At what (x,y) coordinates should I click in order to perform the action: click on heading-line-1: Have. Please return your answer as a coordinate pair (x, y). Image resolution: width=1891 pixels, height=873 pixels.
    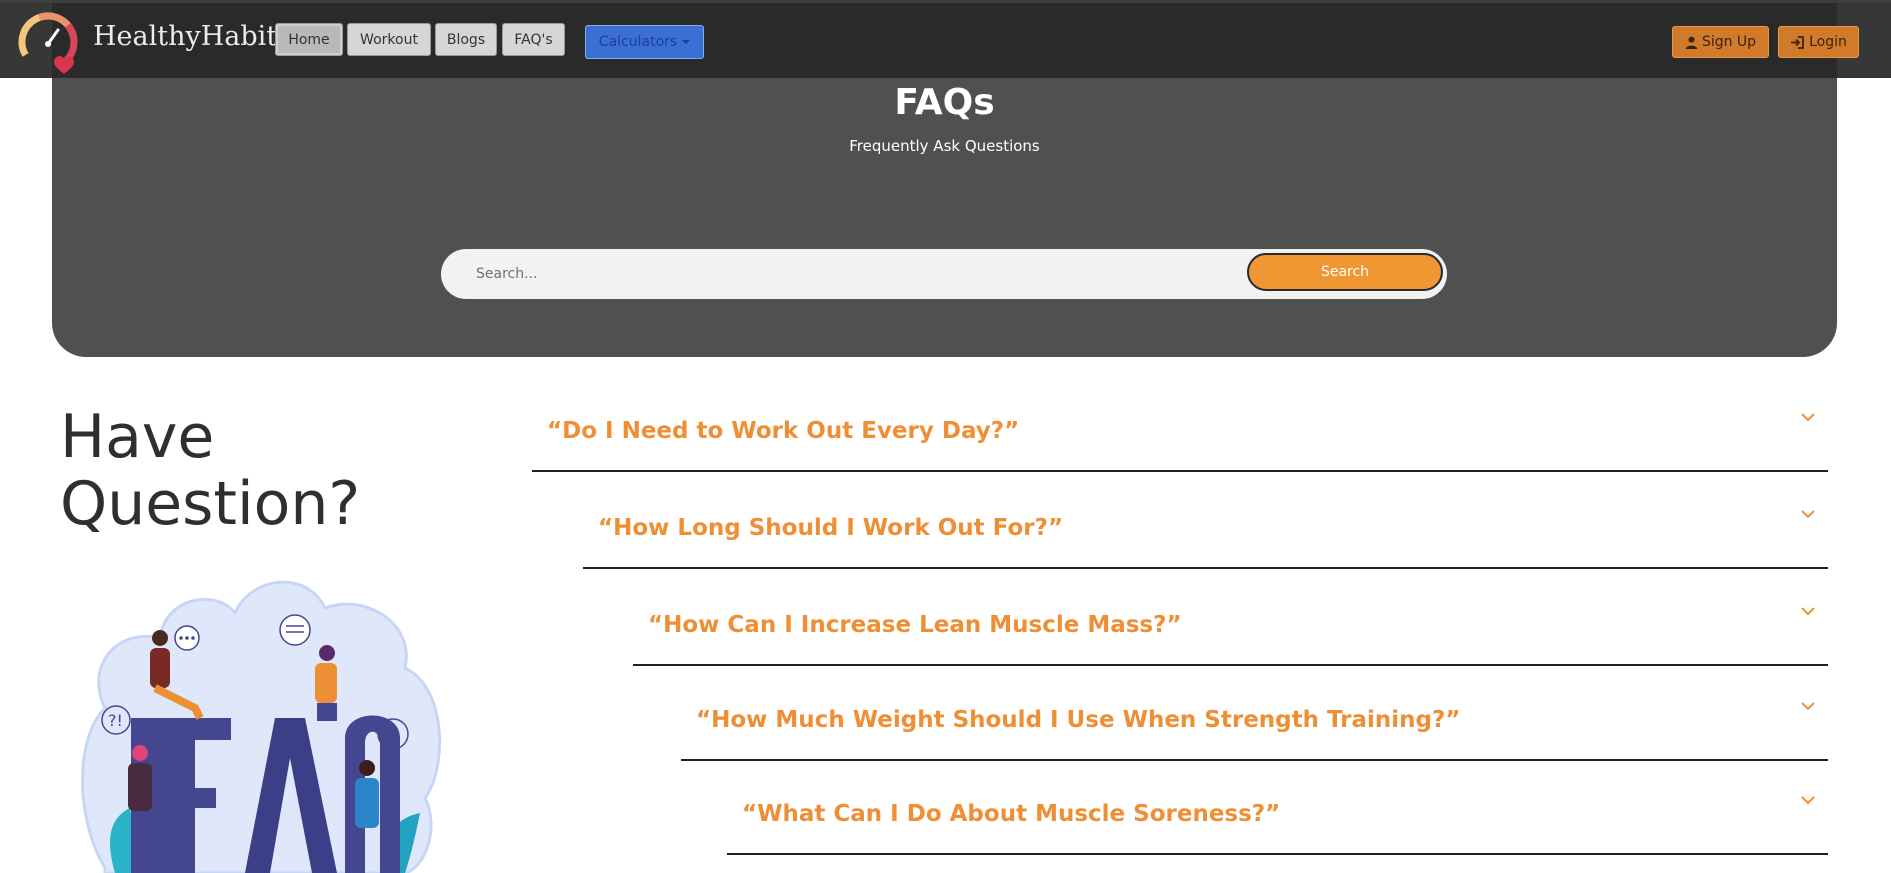
    Looking at the image, I should click on (137, 437).